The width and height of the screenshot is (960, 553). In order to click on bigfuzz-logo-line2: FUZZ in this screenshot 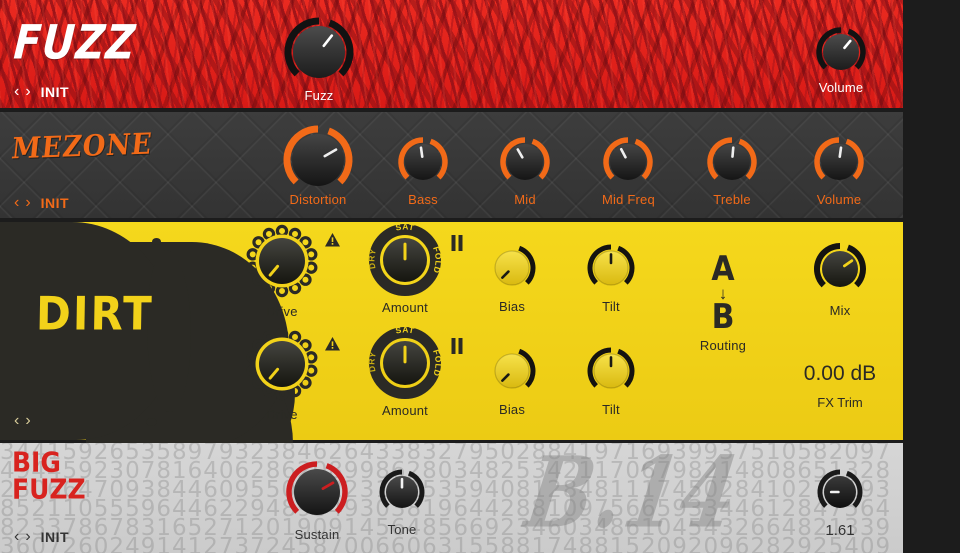, I will do `click(49, 489)`.